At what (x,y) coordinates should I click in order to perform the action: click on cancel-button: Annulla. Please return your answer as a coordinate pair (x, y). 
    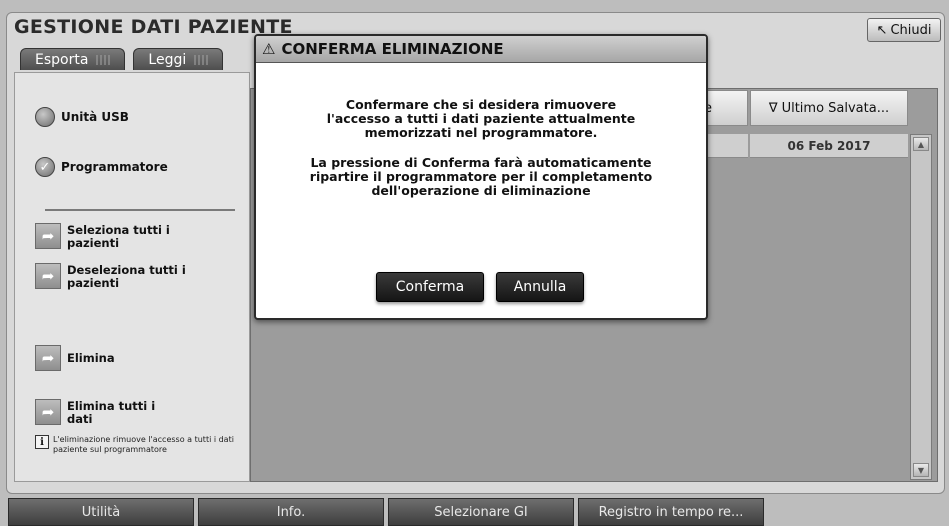
    Looking at the image, I should click on (540, 287).